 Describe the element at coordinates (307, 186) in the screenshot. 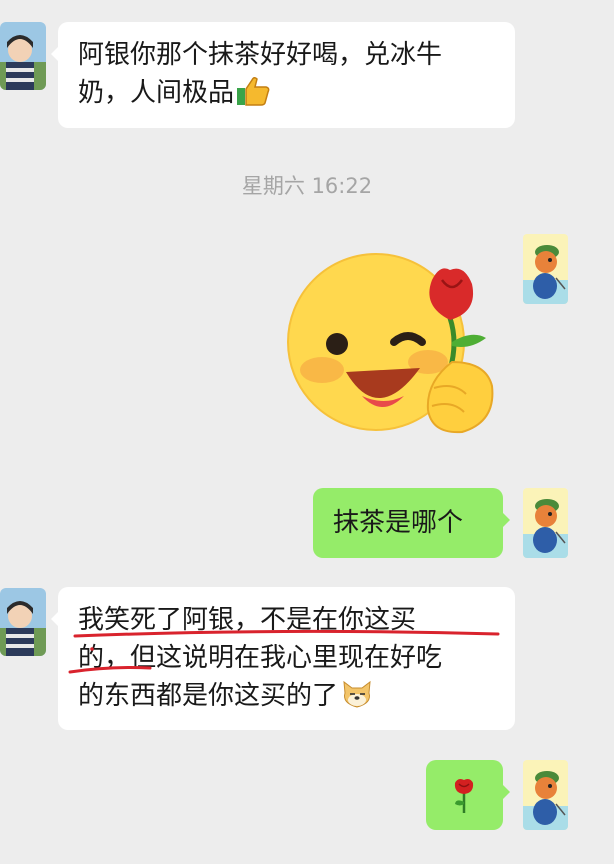

I see `message-timestamp: 星期六 16:22` at that location.